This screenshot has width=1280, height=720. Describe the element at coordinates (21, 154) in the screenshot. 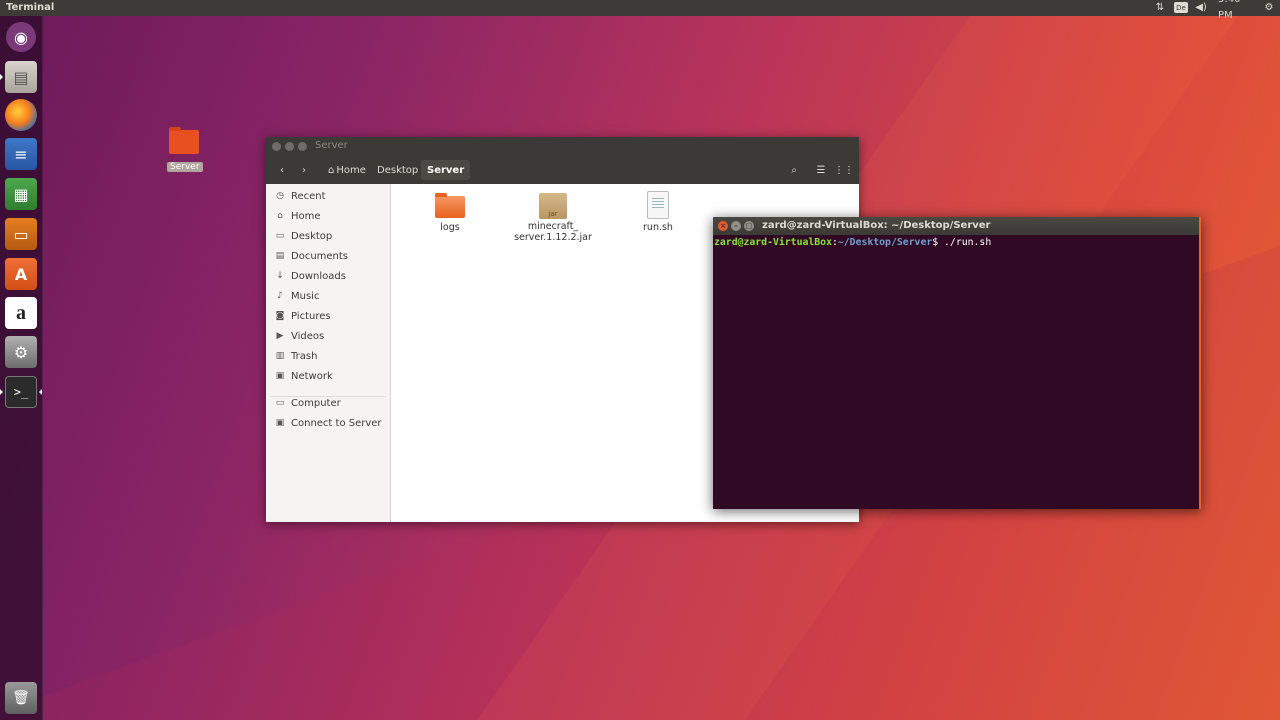

I see `writer-icon: ≡` at that location.